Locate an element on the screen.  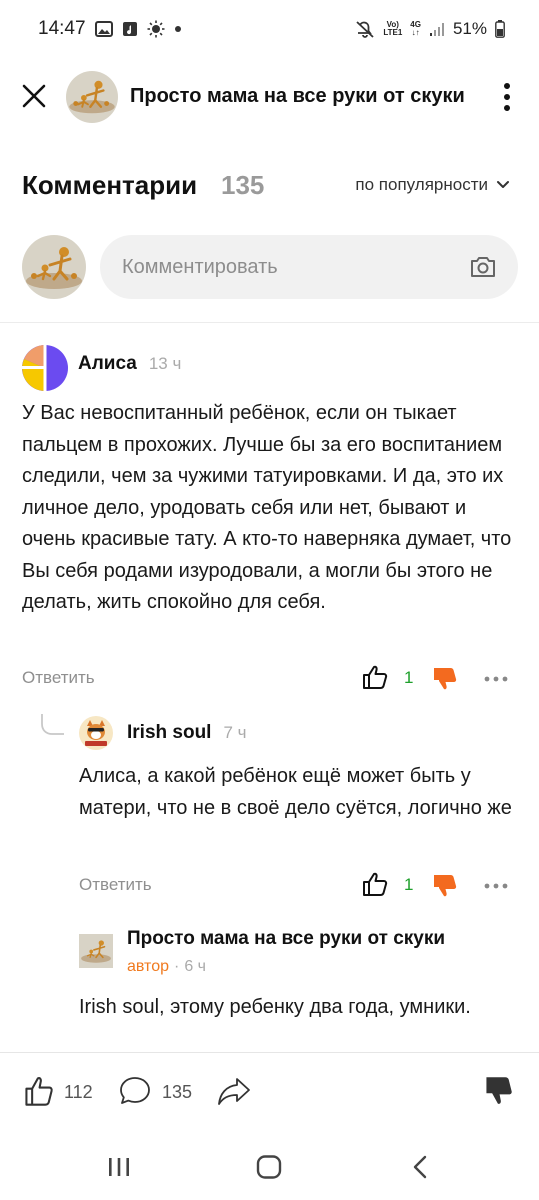
sort-dropdown: по популярности is located at coordinates (432, 185).